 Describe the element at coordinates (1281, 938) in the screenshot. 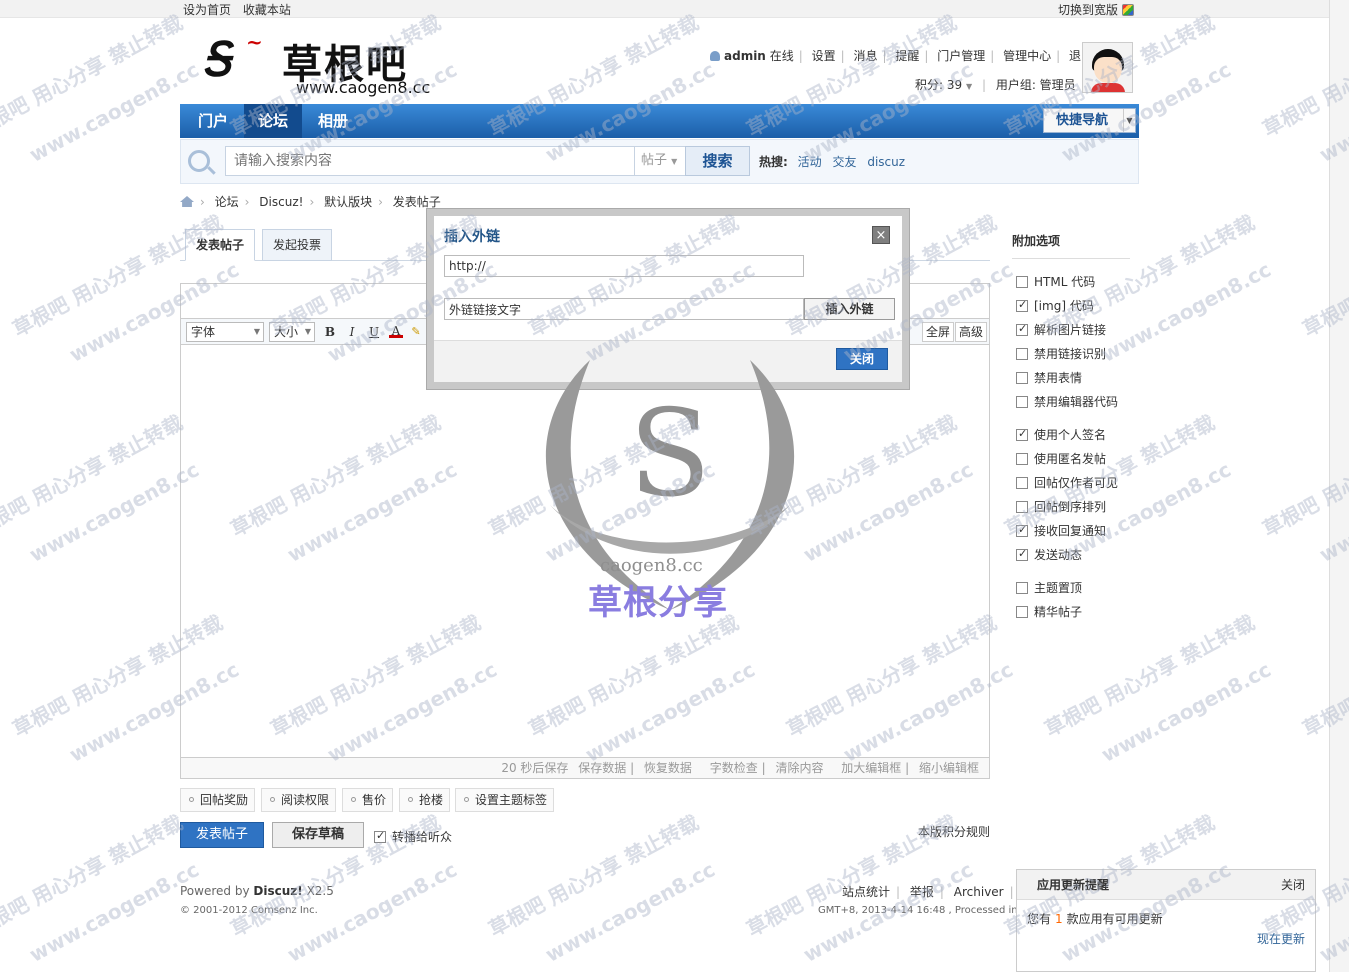

I see `update-now-link: 现在更新` at that location.